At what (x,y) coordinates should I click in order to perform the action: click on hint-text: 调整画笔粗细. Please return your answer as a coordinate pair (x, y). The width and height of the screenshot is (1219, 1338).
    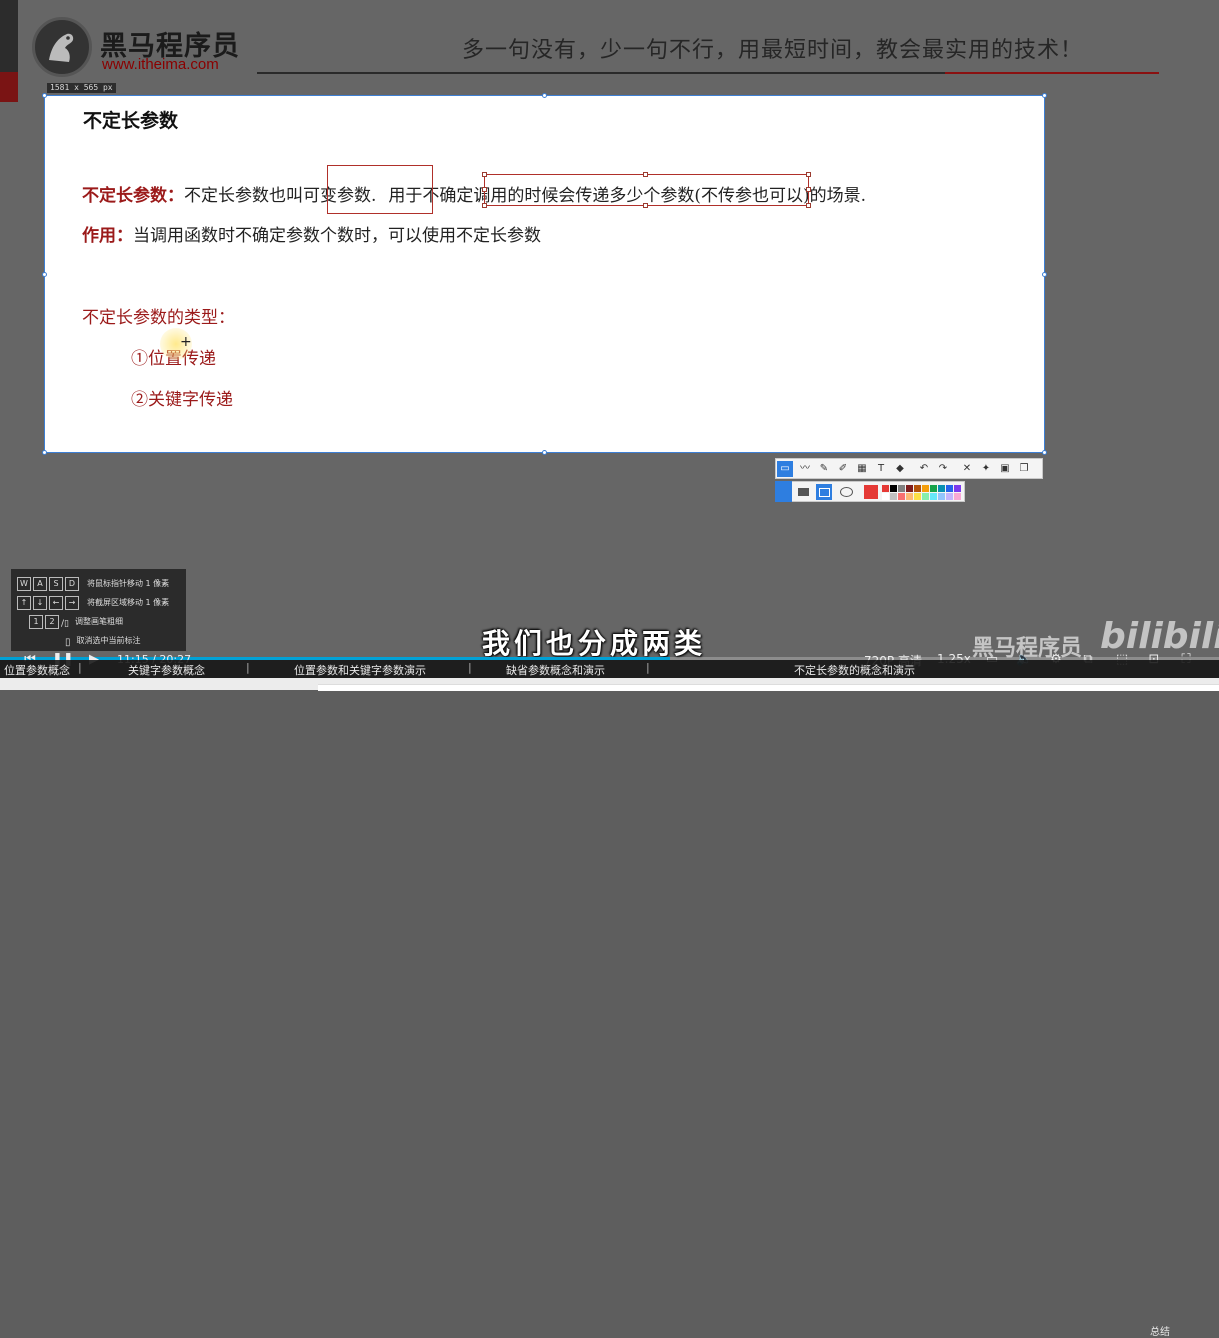
    Looking at the image, I should click on (99, 621).